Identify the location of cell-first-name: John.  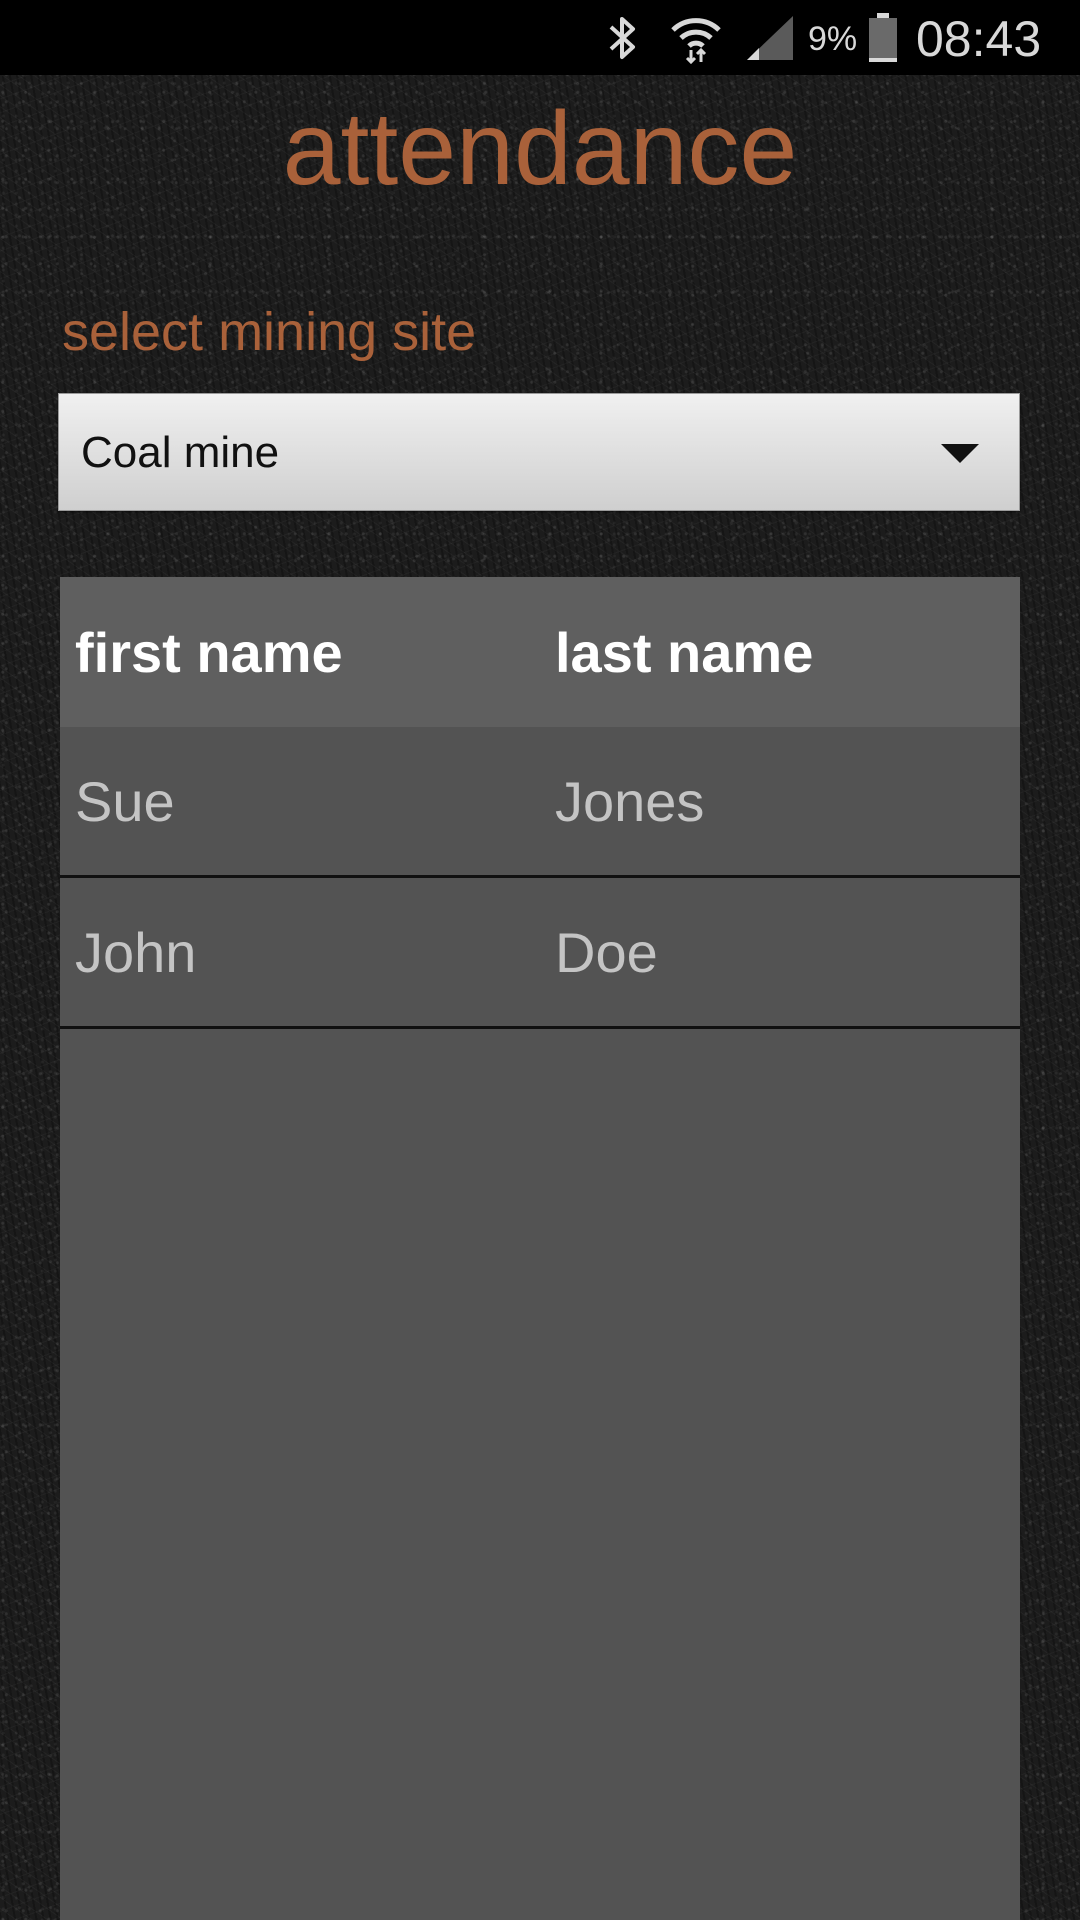
(136, 952).